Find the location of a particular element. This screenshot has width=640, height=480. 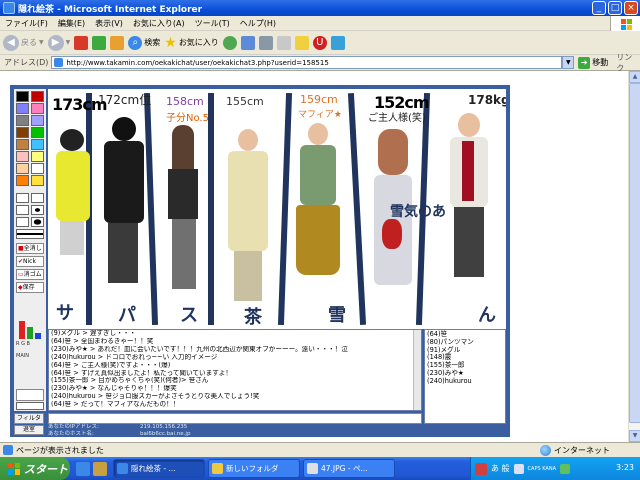

edit-icon is located at coordinates (283, 42).